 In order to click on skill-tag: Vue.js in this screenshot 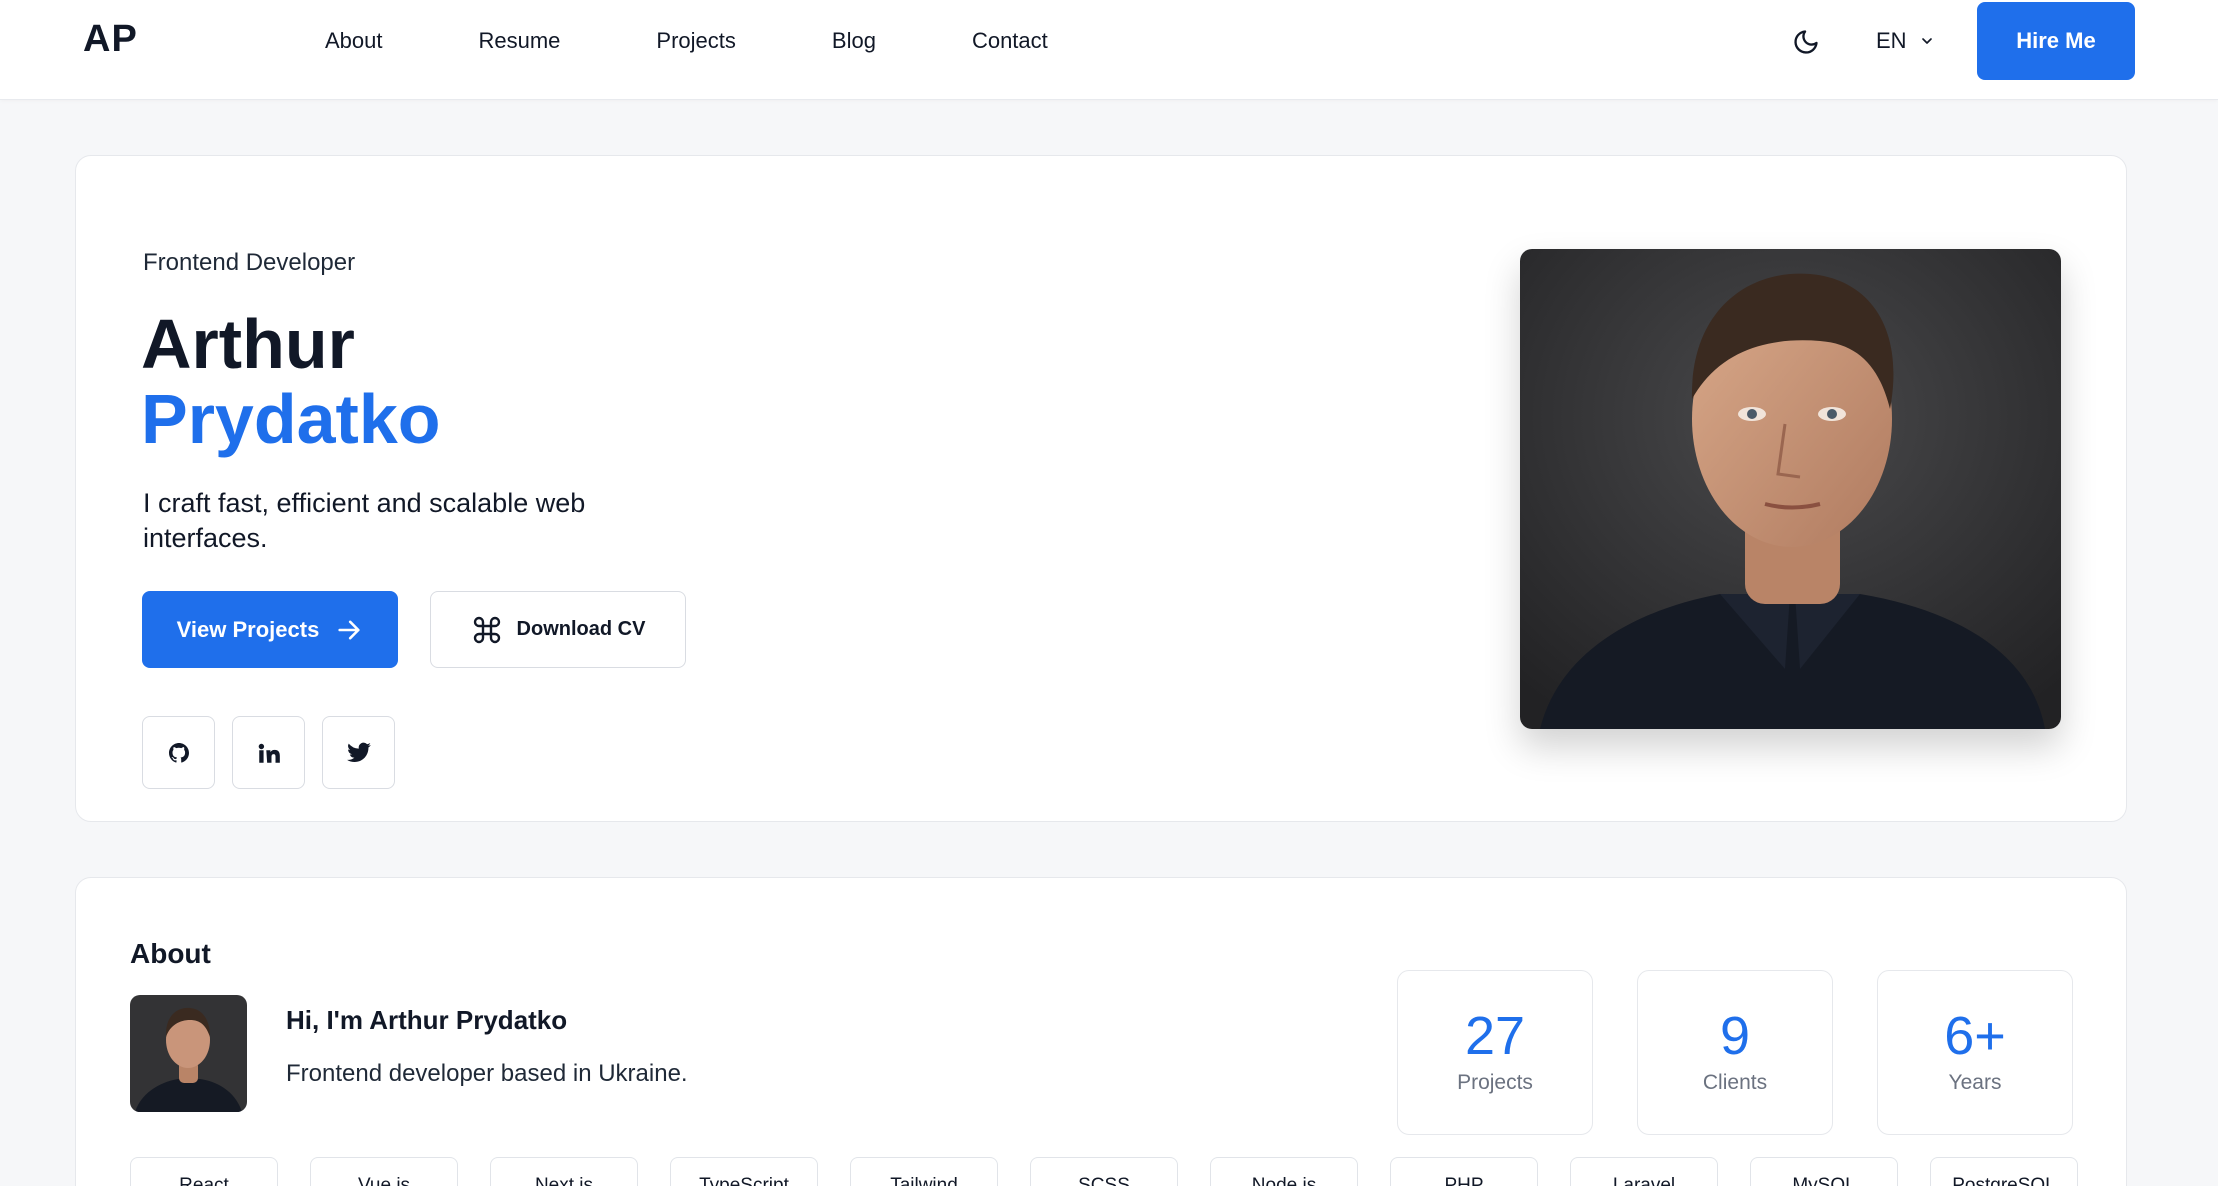, I will do `click(384, 1171)`.